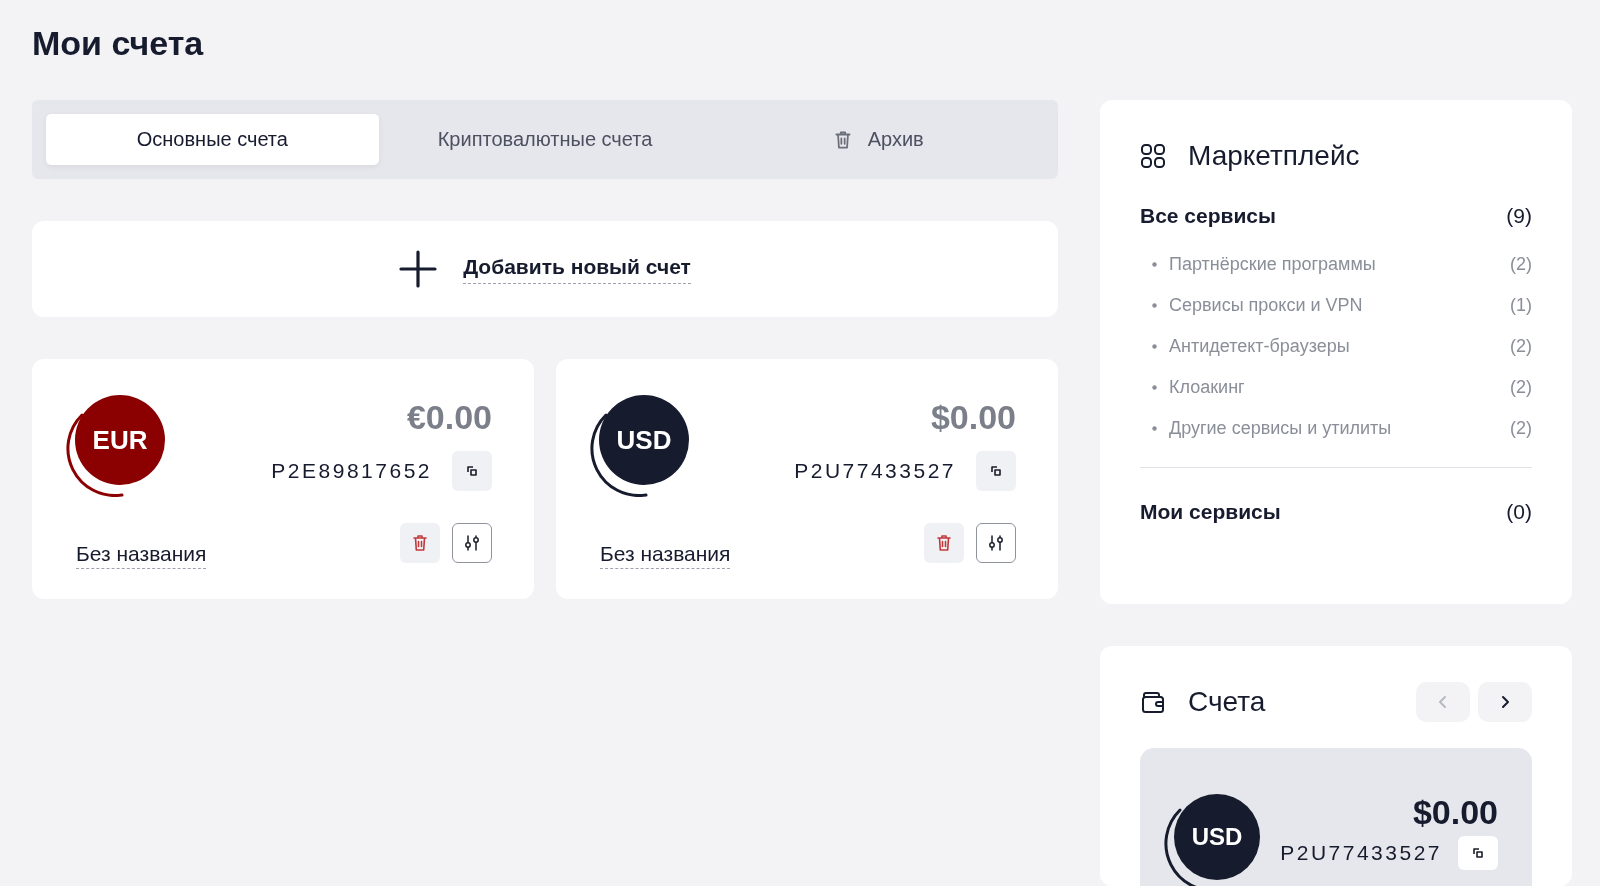 Image resolution: width=1600 pixels, height=886 pixels. Describe the element at coordinates (212, 139) in the screenshot. I see `tab: Основные счета` at that location.